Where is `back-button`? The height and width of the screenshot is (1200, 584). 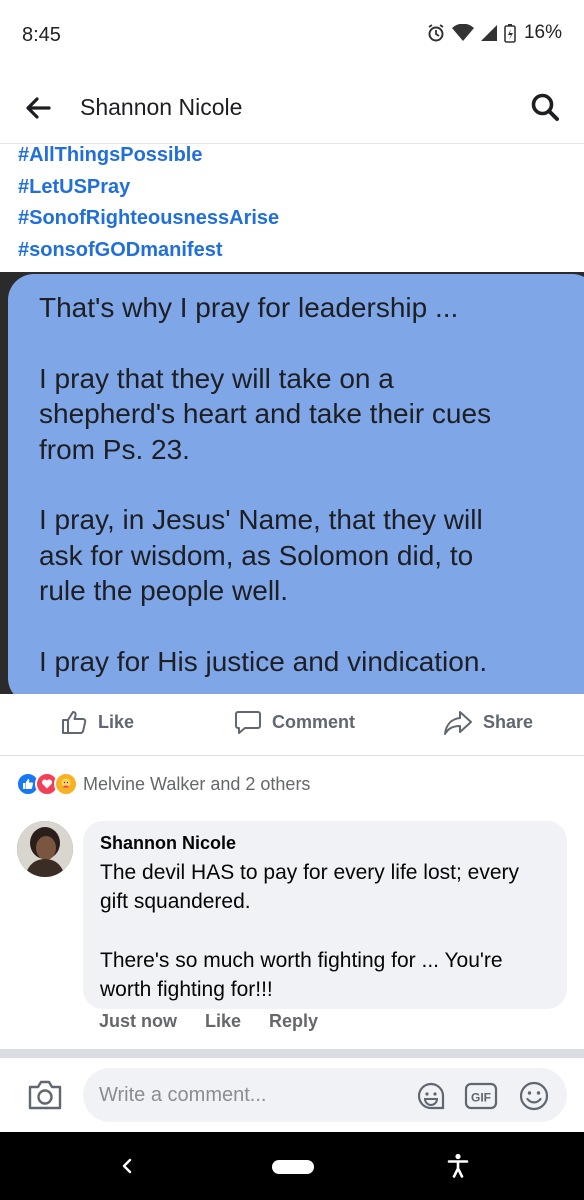
back-button is located at coordinates (38, 108).